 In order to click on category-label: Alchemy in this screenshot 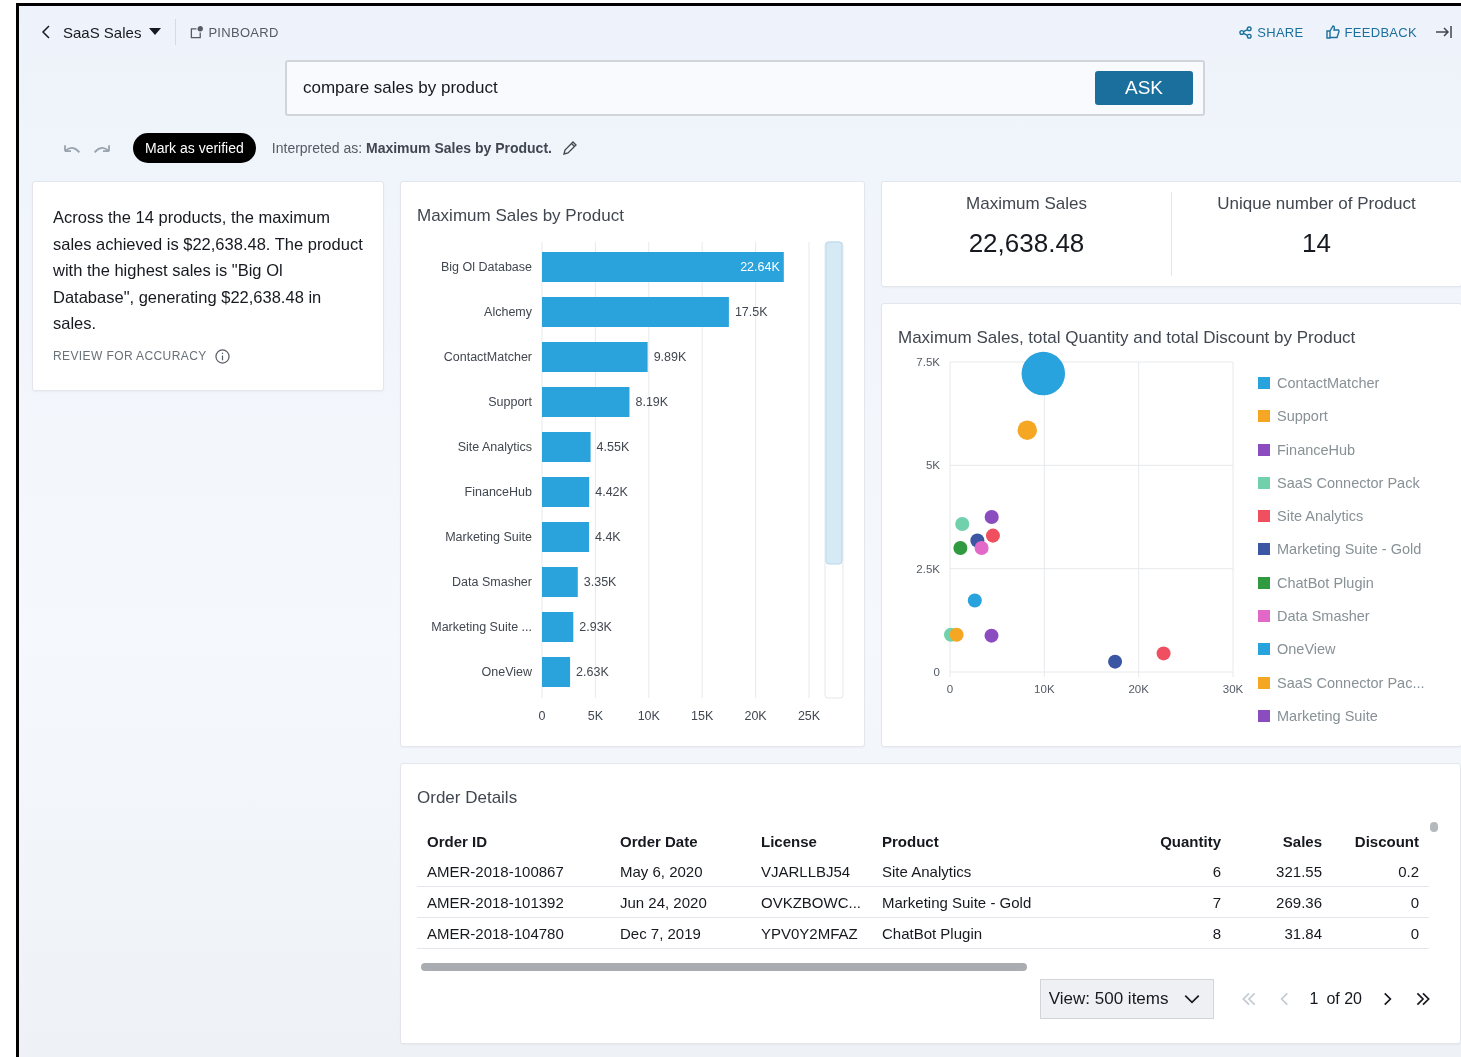, I will do `click(508, 312)`.